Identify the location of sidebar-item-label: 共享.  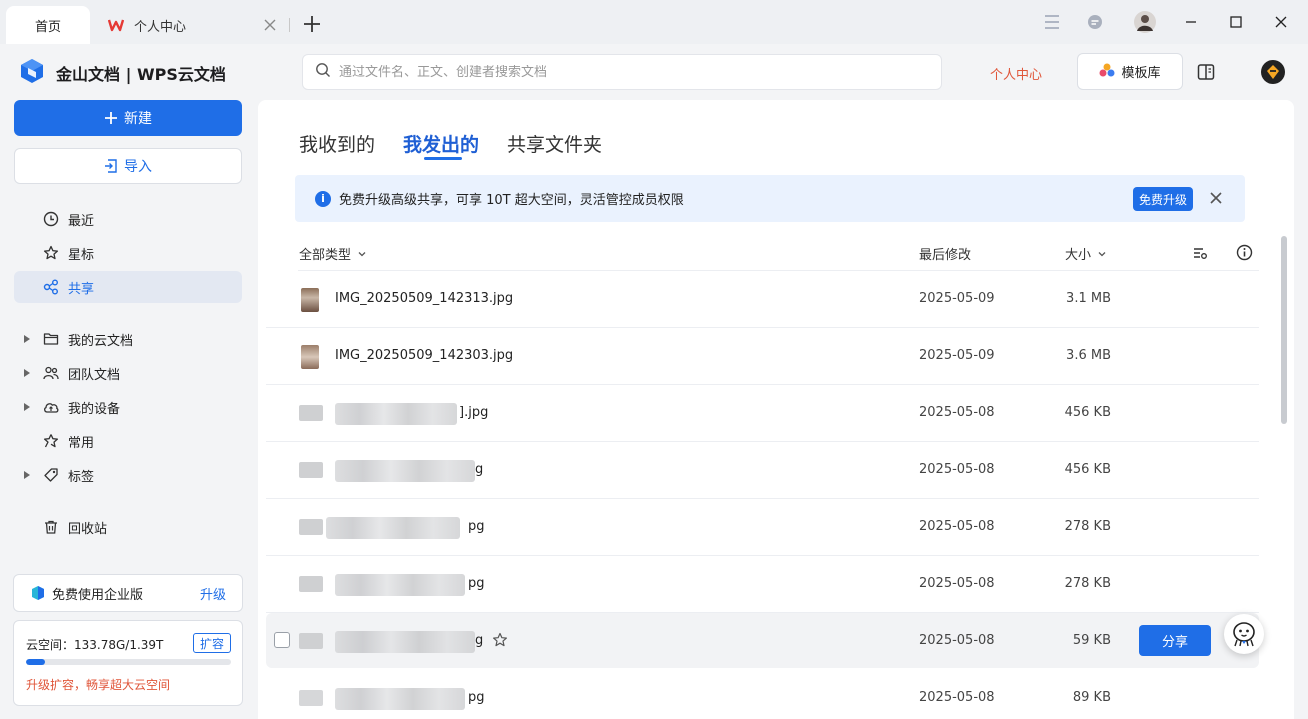
(81, 289).